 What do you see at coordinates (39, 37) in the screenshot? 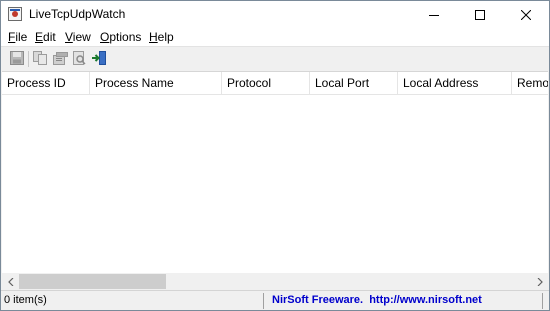
I see `menu-edit-mnemonic: E` at bounding box center [39, 37].